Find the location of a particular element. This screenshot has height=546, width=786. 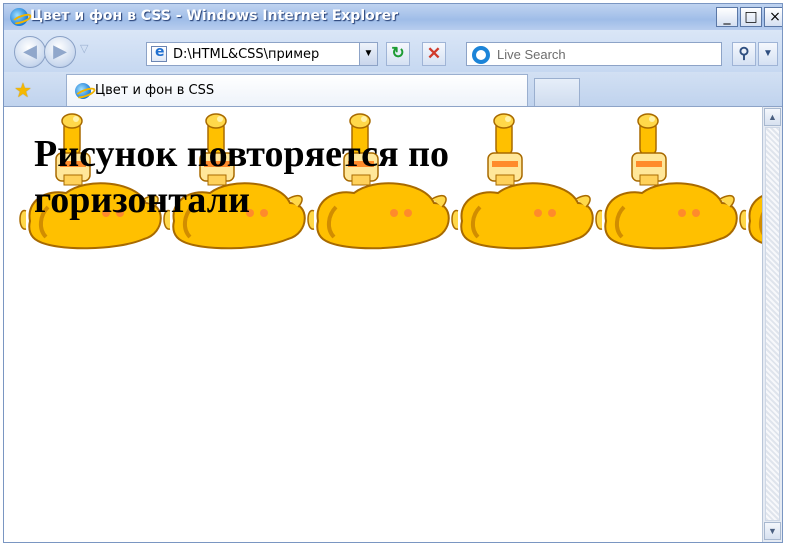

forward-arrow-icon: ▶ is located at coordinates (60, 51).